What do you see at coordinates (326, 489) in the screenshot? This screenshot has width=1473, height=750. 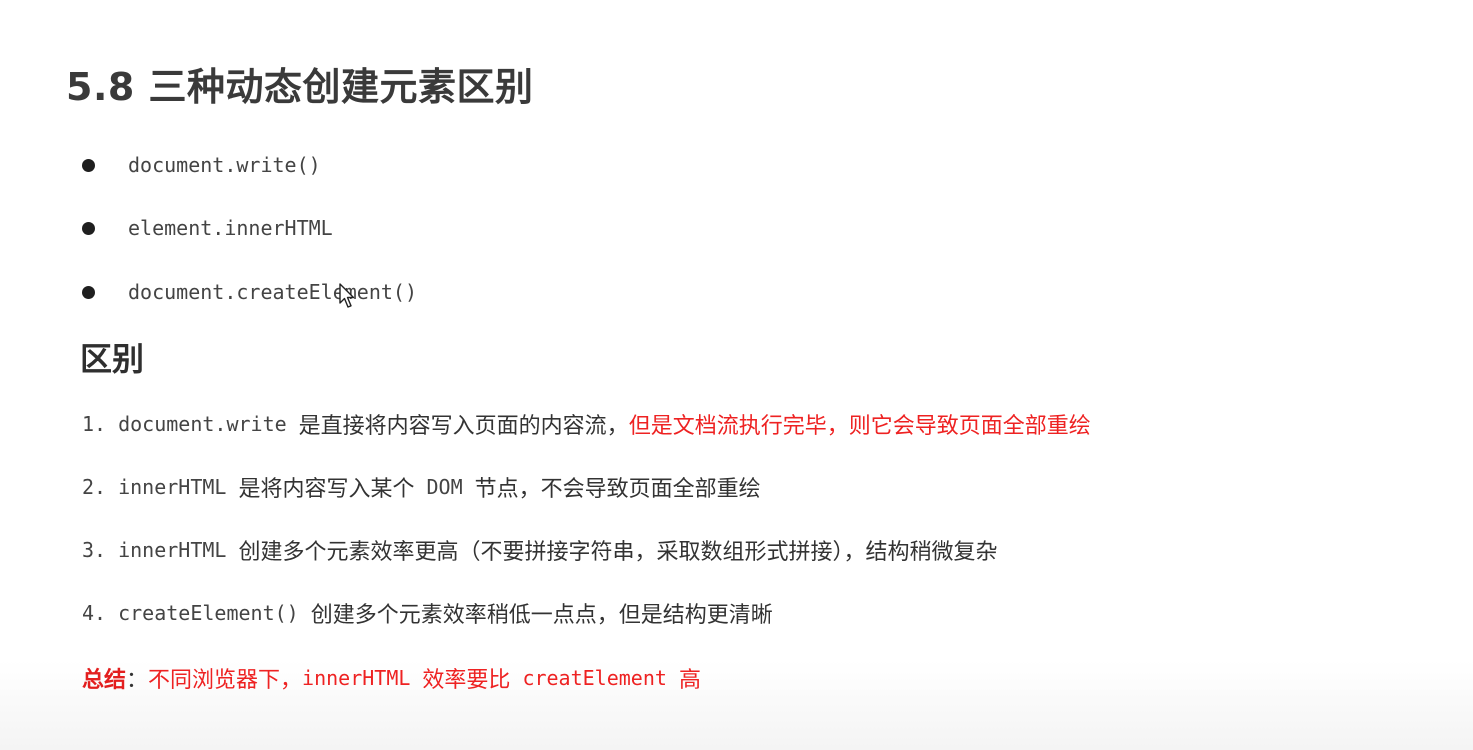 I see `point-text: 是将内容写入某个` at bounding box center [326, 489].